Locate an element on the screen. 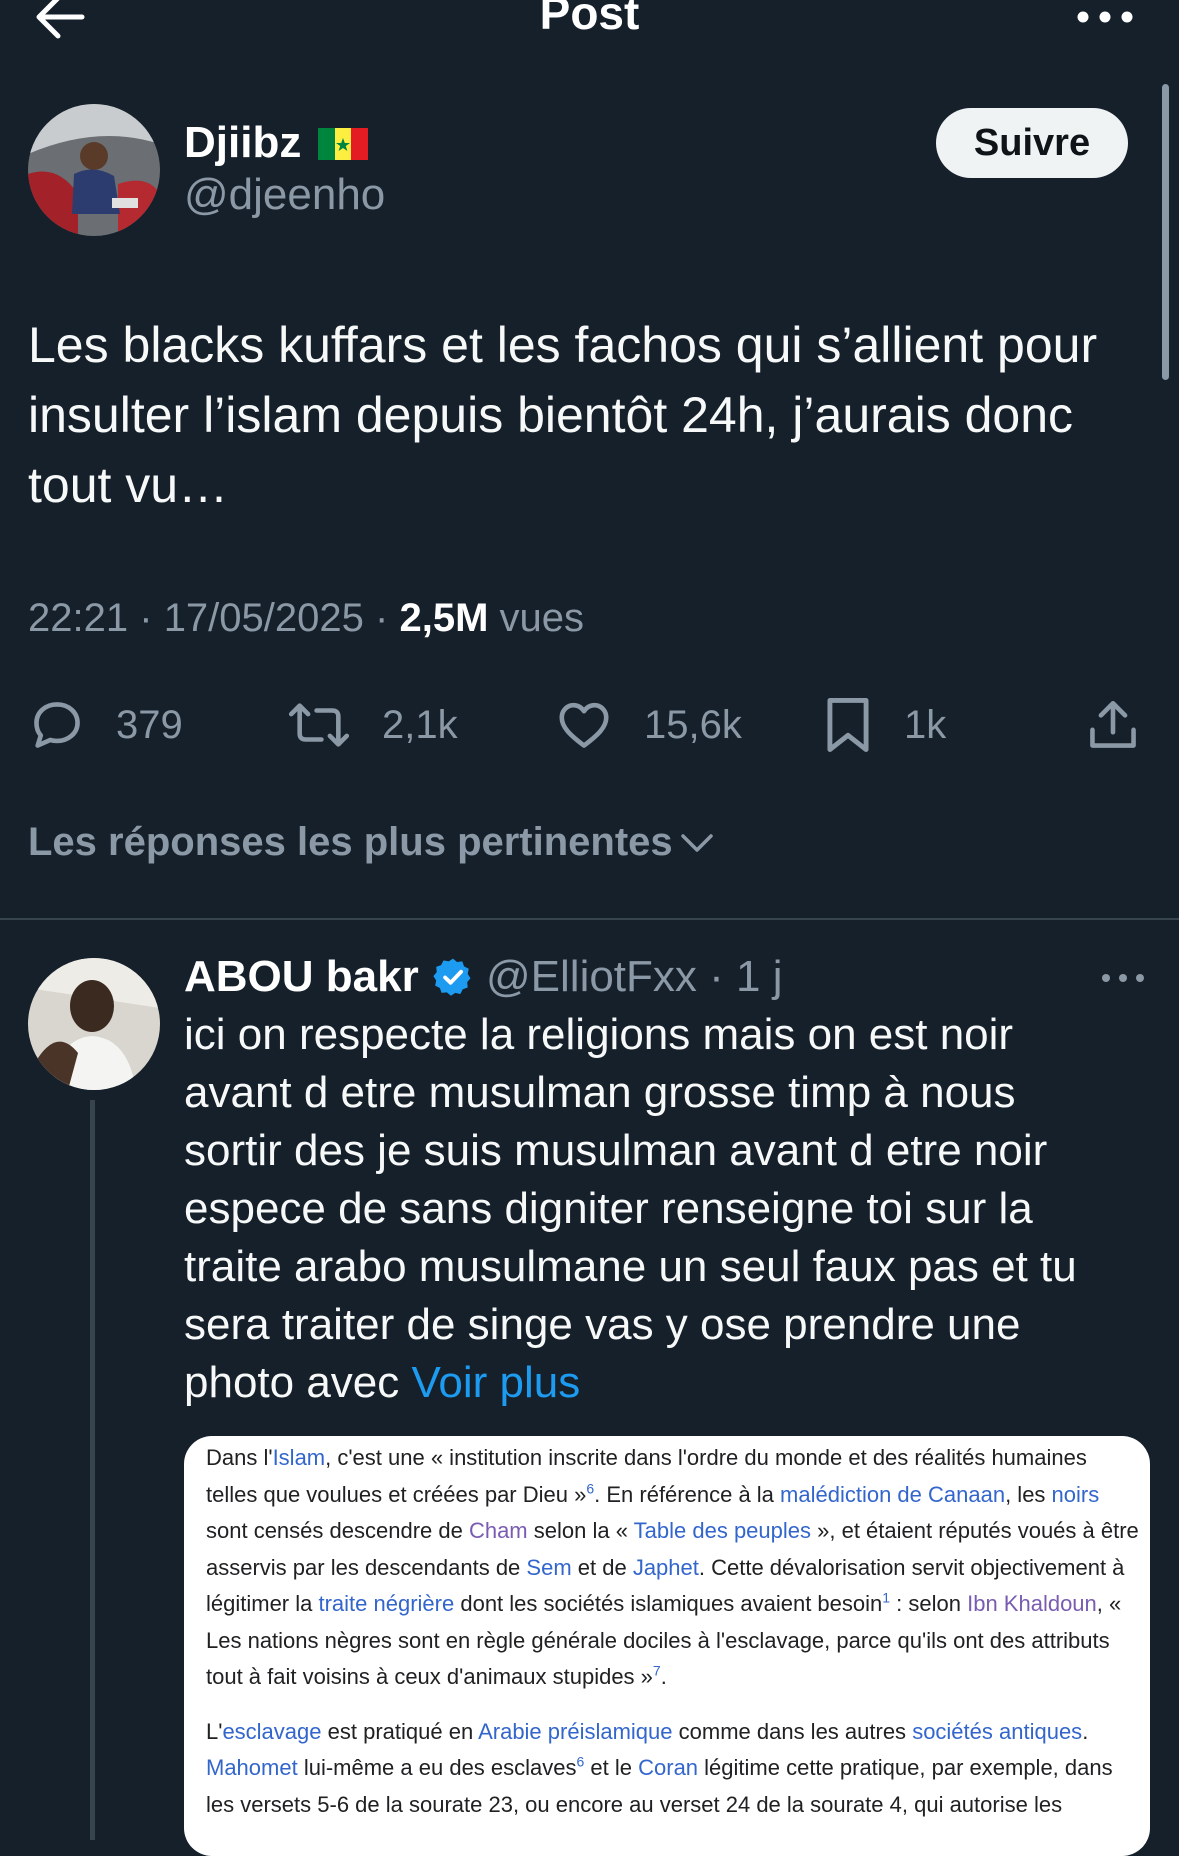  sort-label: Les réponses les plus pertinentes is located at coordinates (350, 842).